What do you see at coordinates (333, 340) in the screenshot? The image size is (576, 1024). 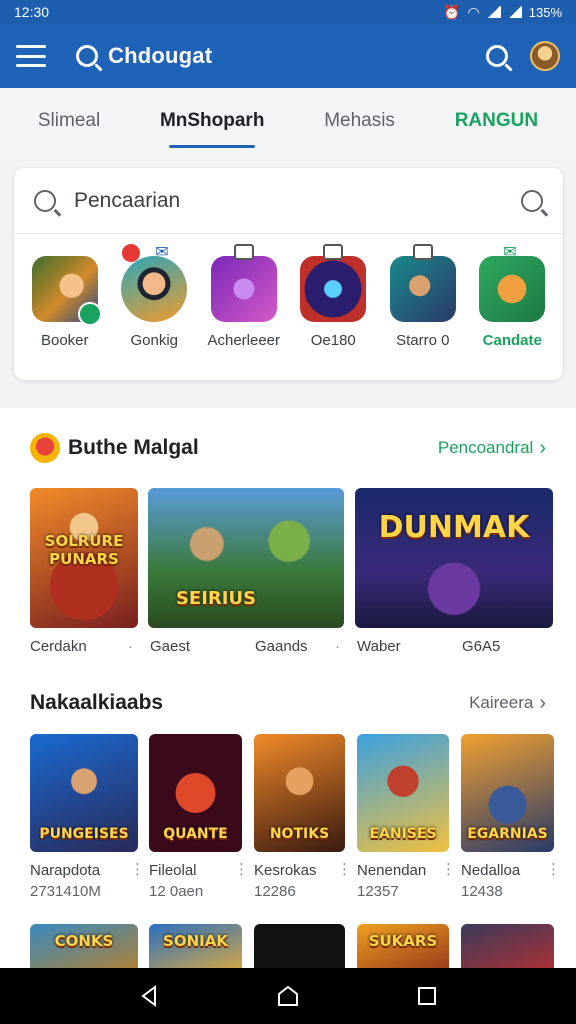 I see `category-label: Oe180` at bounding box center [333, 340].